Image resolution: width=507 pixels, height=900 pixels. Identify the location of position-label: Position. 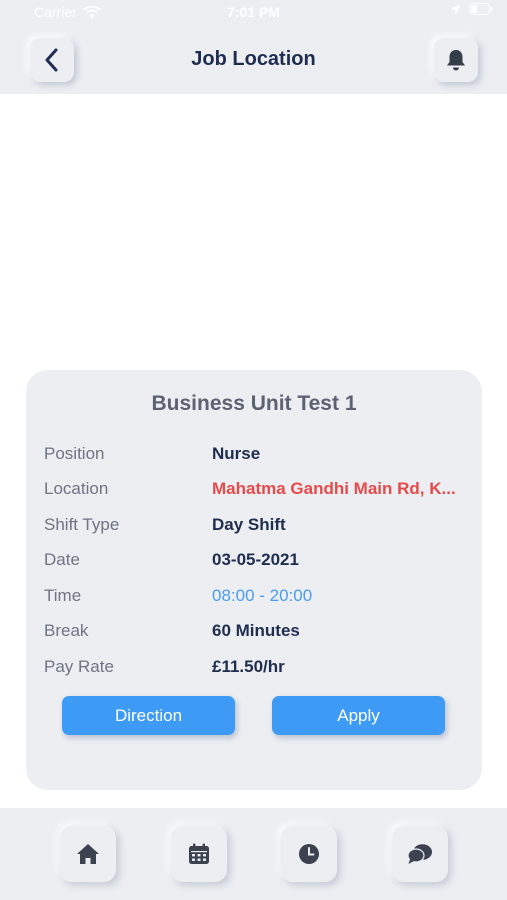
(74, 453).